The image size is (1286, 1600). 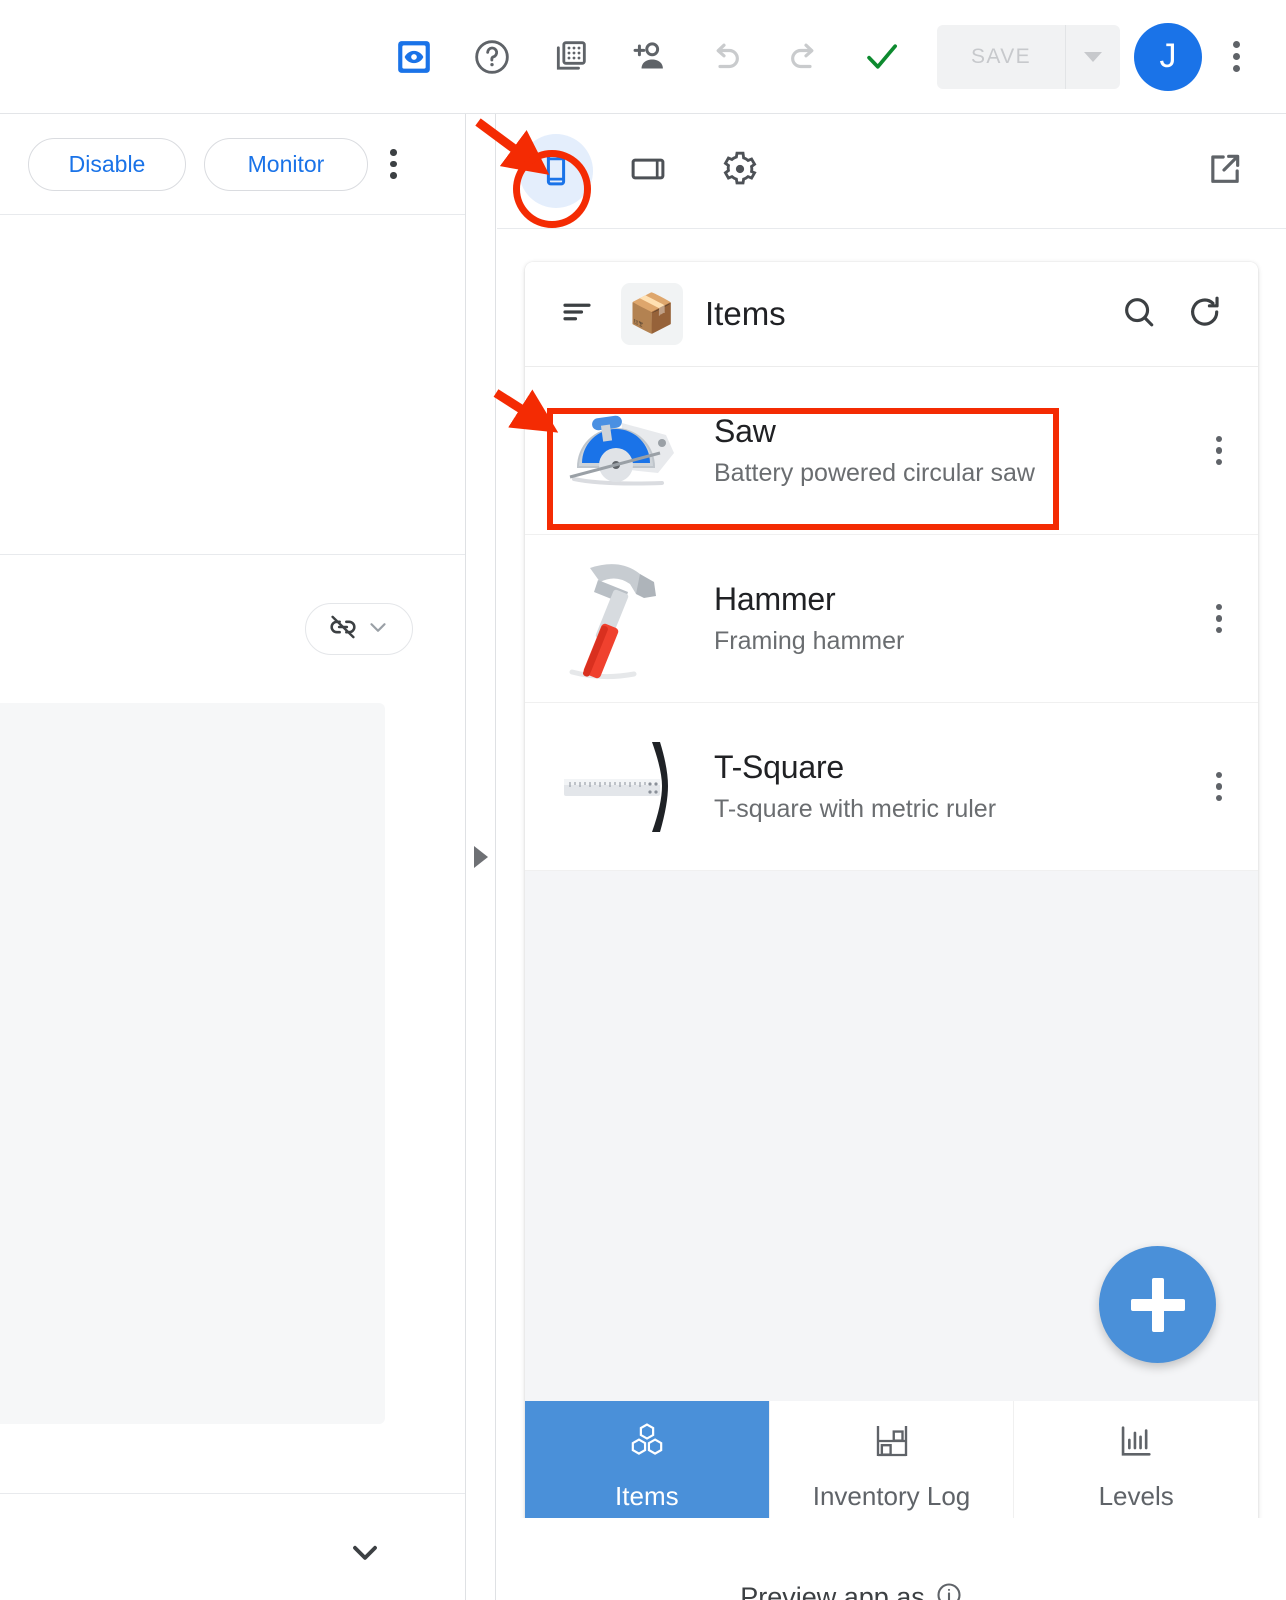 I want to click on topbar-overflow-button, so click(x=1236, y=57).